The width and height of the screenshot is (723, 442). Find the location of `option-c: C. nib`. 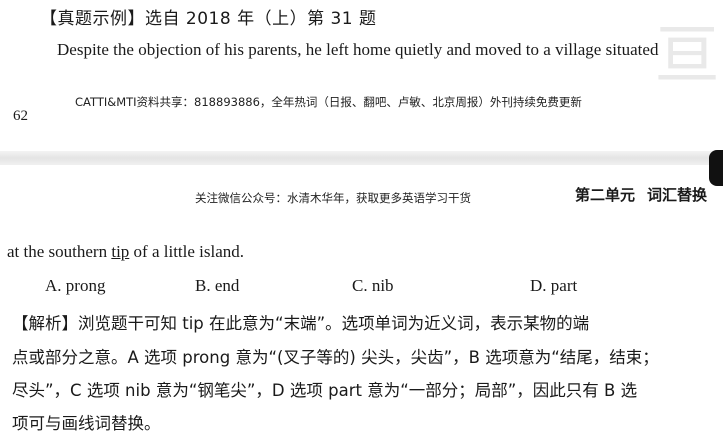

option-c: C. nib is located at coordinates (373, 285).